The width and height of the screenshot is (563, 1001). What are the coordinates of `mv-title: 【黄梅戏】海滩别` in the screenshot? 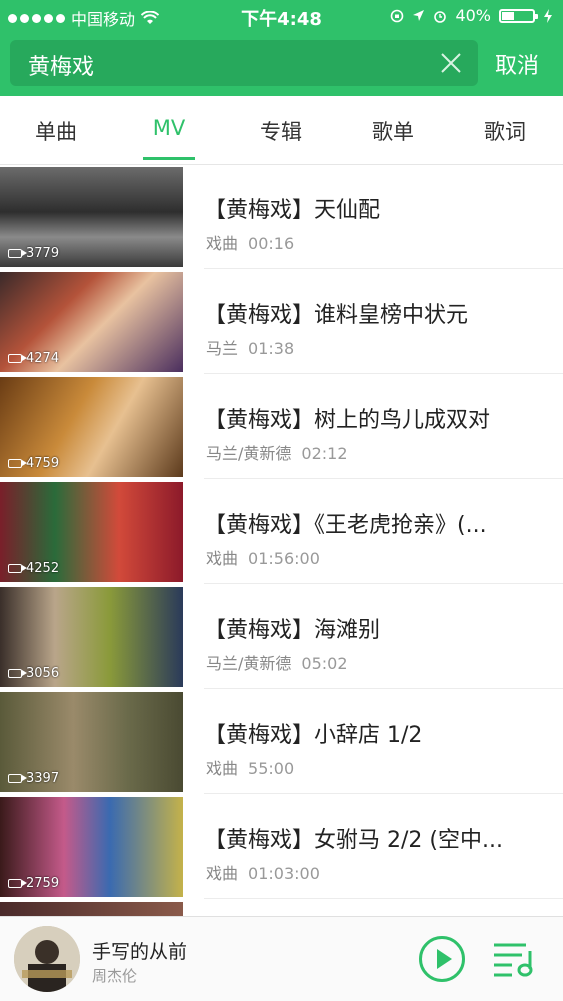 It's located at (292, 630).